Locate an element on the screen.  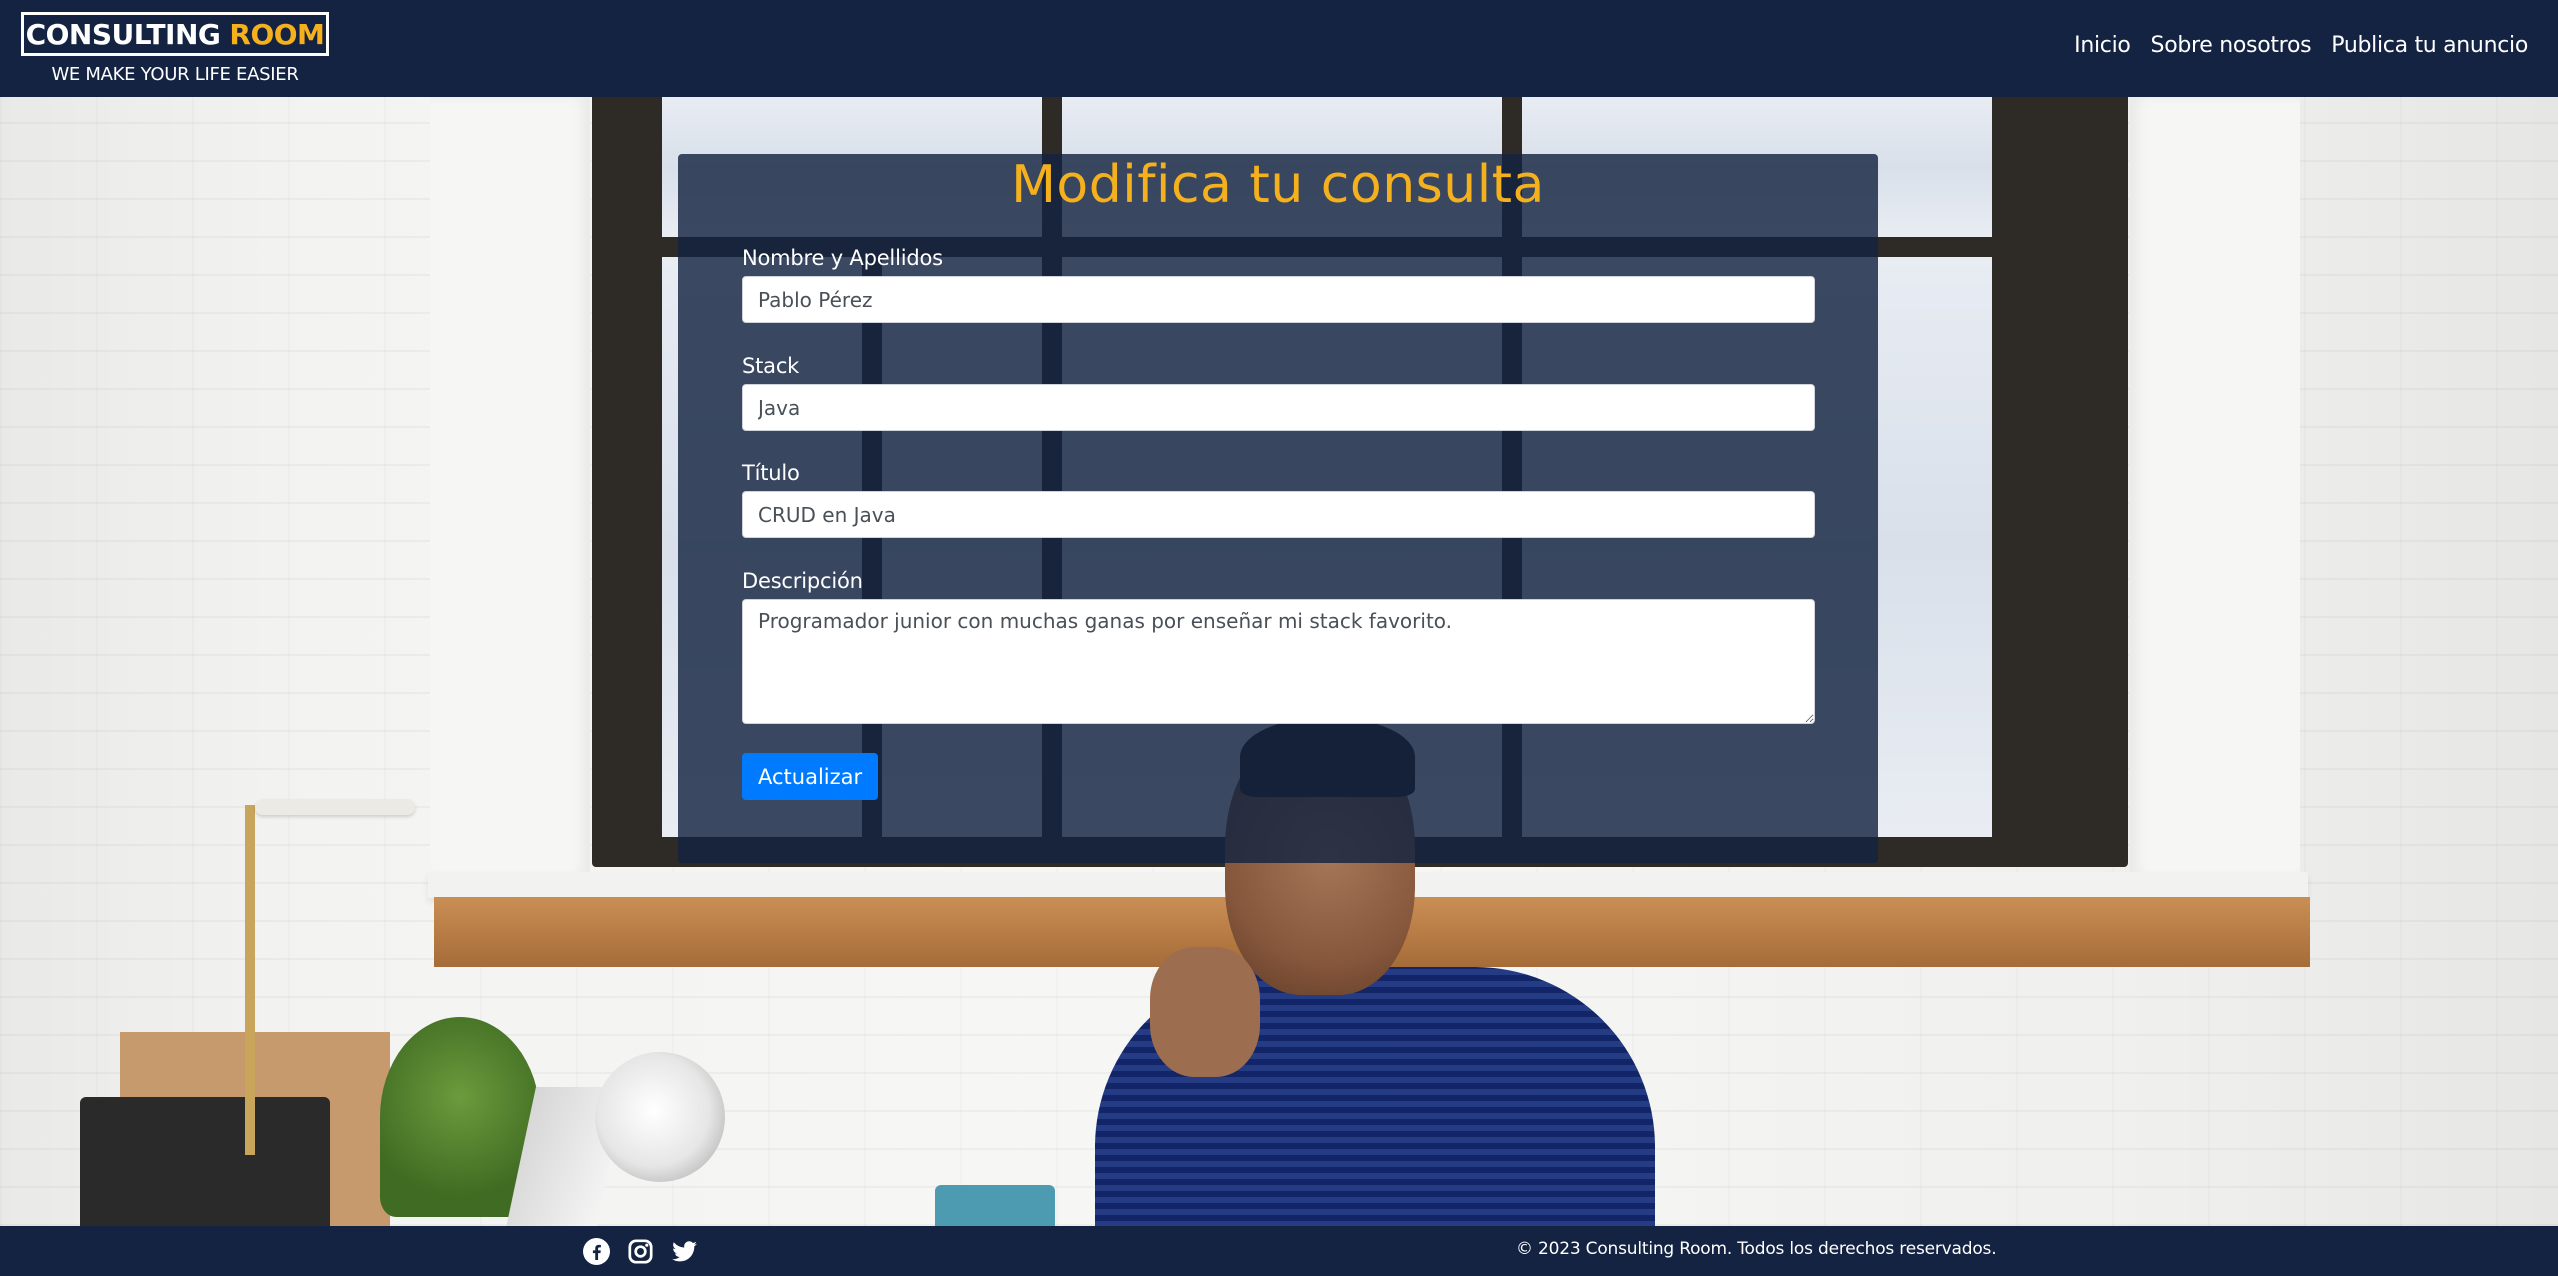
update-button: Actualizar is located at coordinates (810, 776).